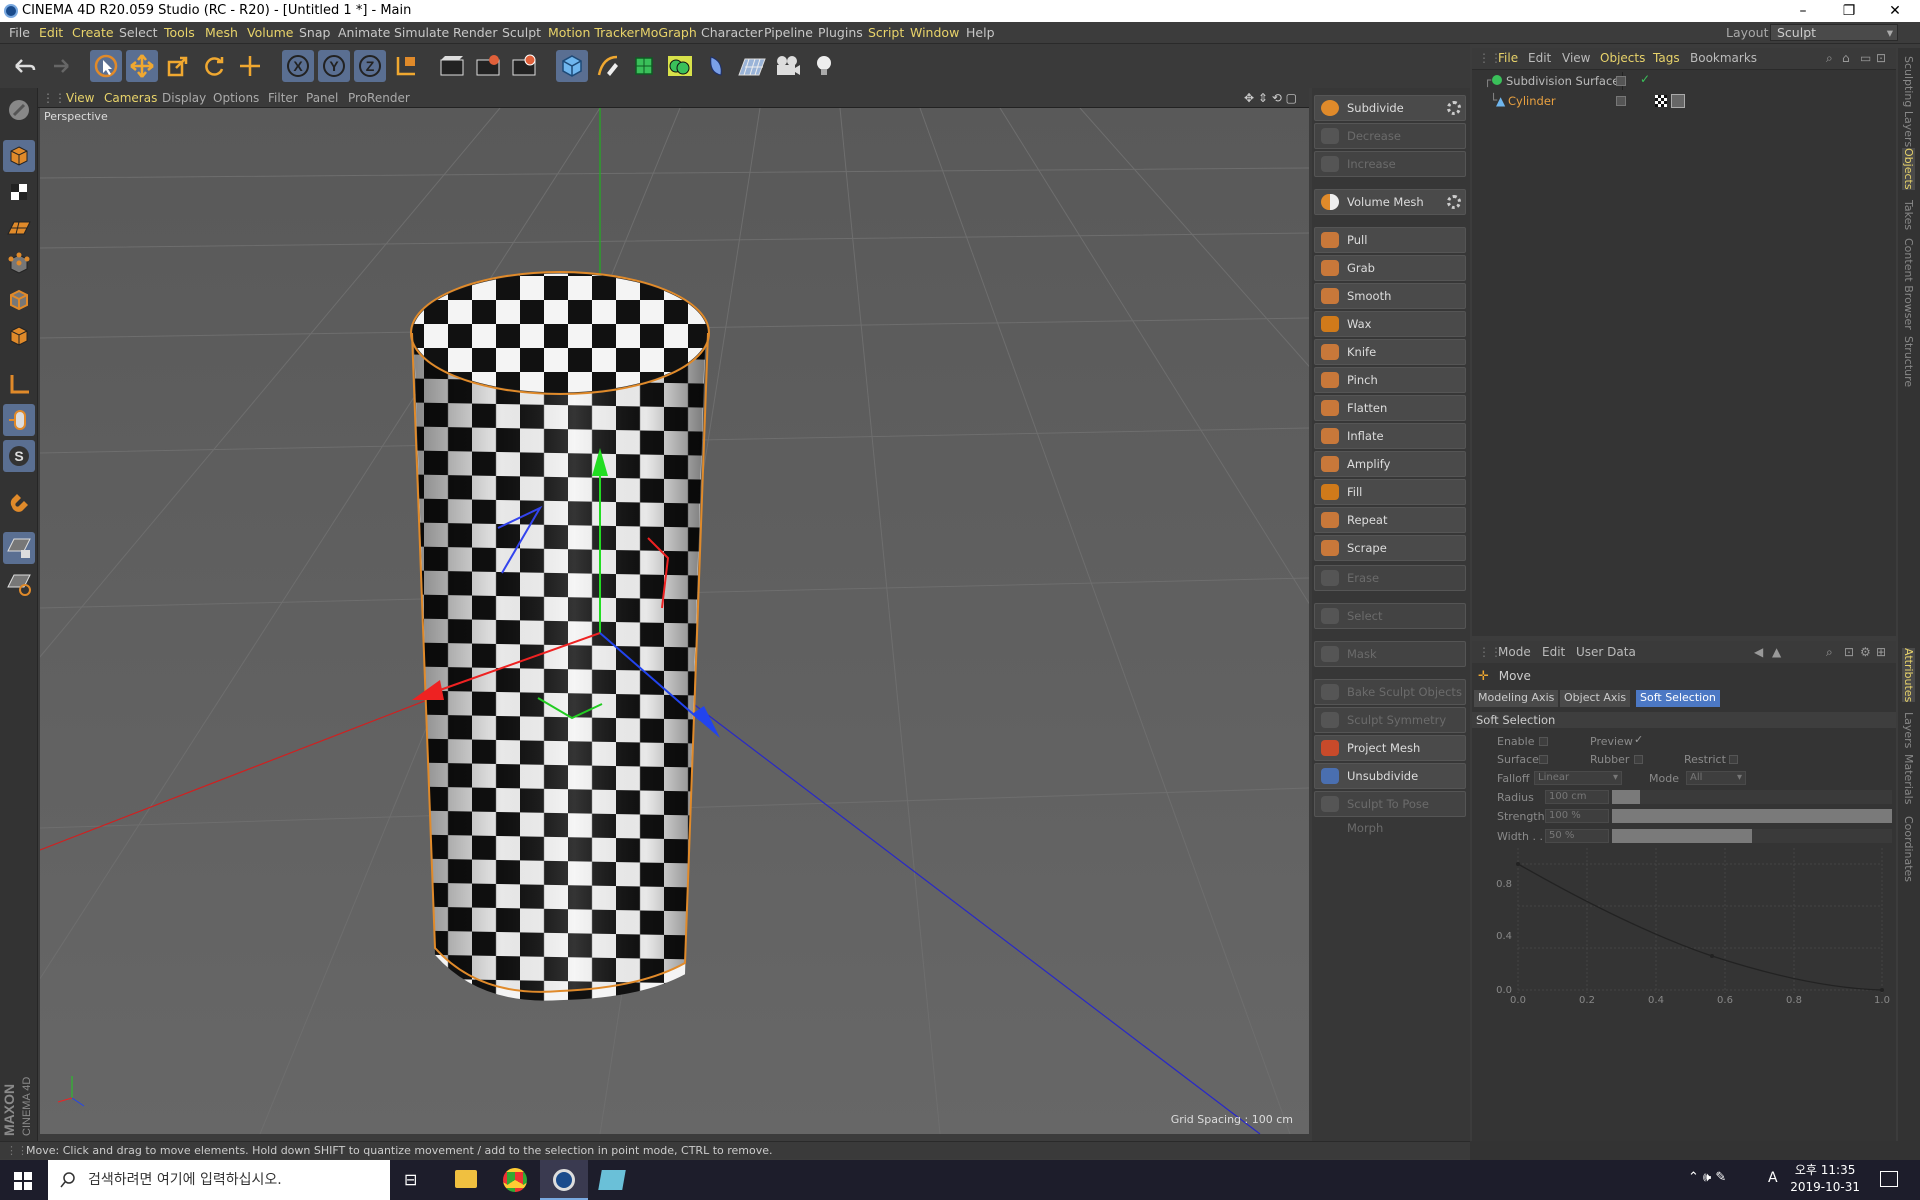 The image size is (1920, 1200). I want to click on subdivide-settings-gear-icon, so click(1454, 108).